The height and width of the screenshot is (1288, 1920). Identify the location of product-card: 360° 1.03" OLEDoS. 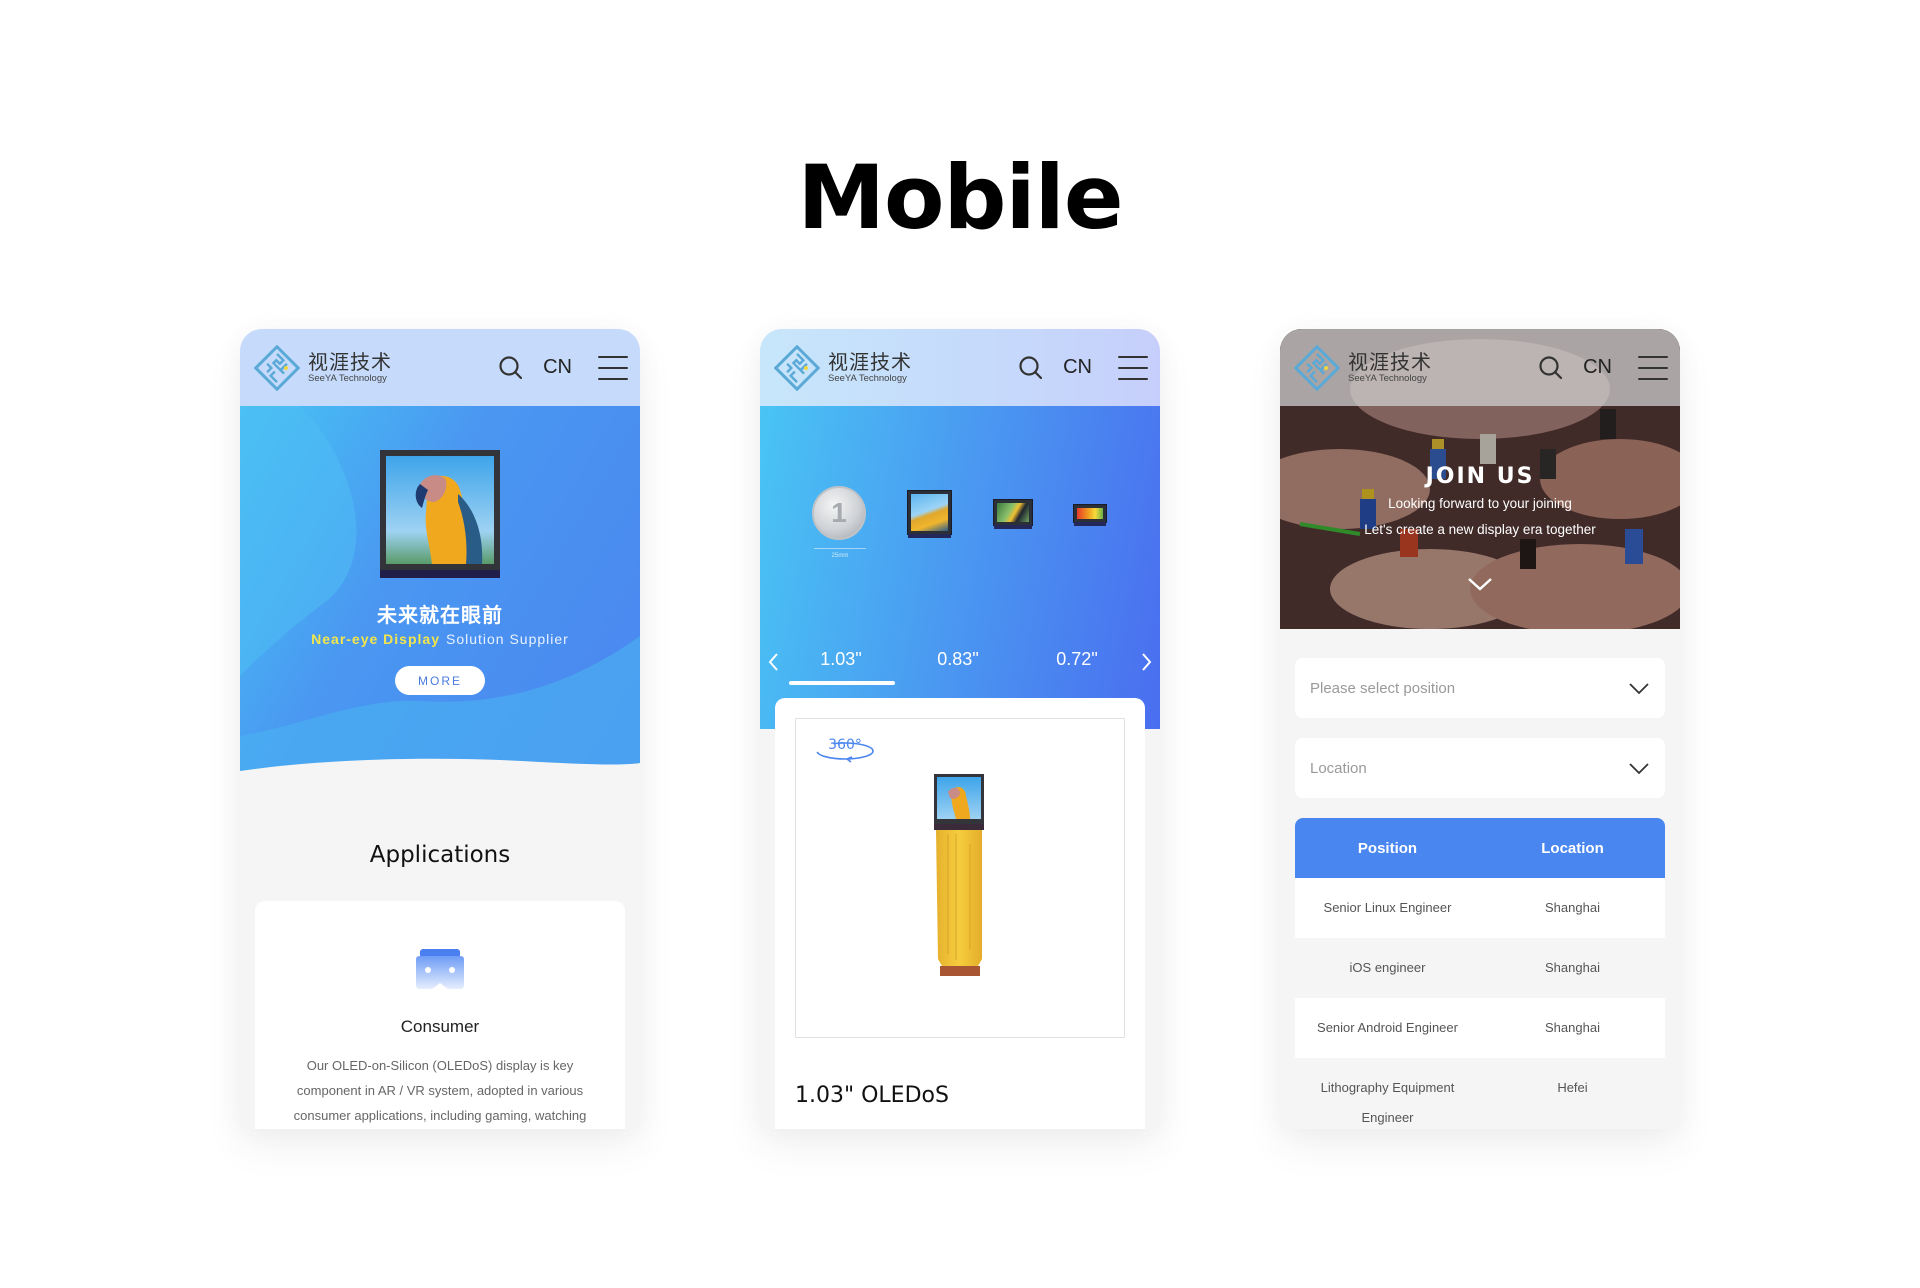
(960, 913).